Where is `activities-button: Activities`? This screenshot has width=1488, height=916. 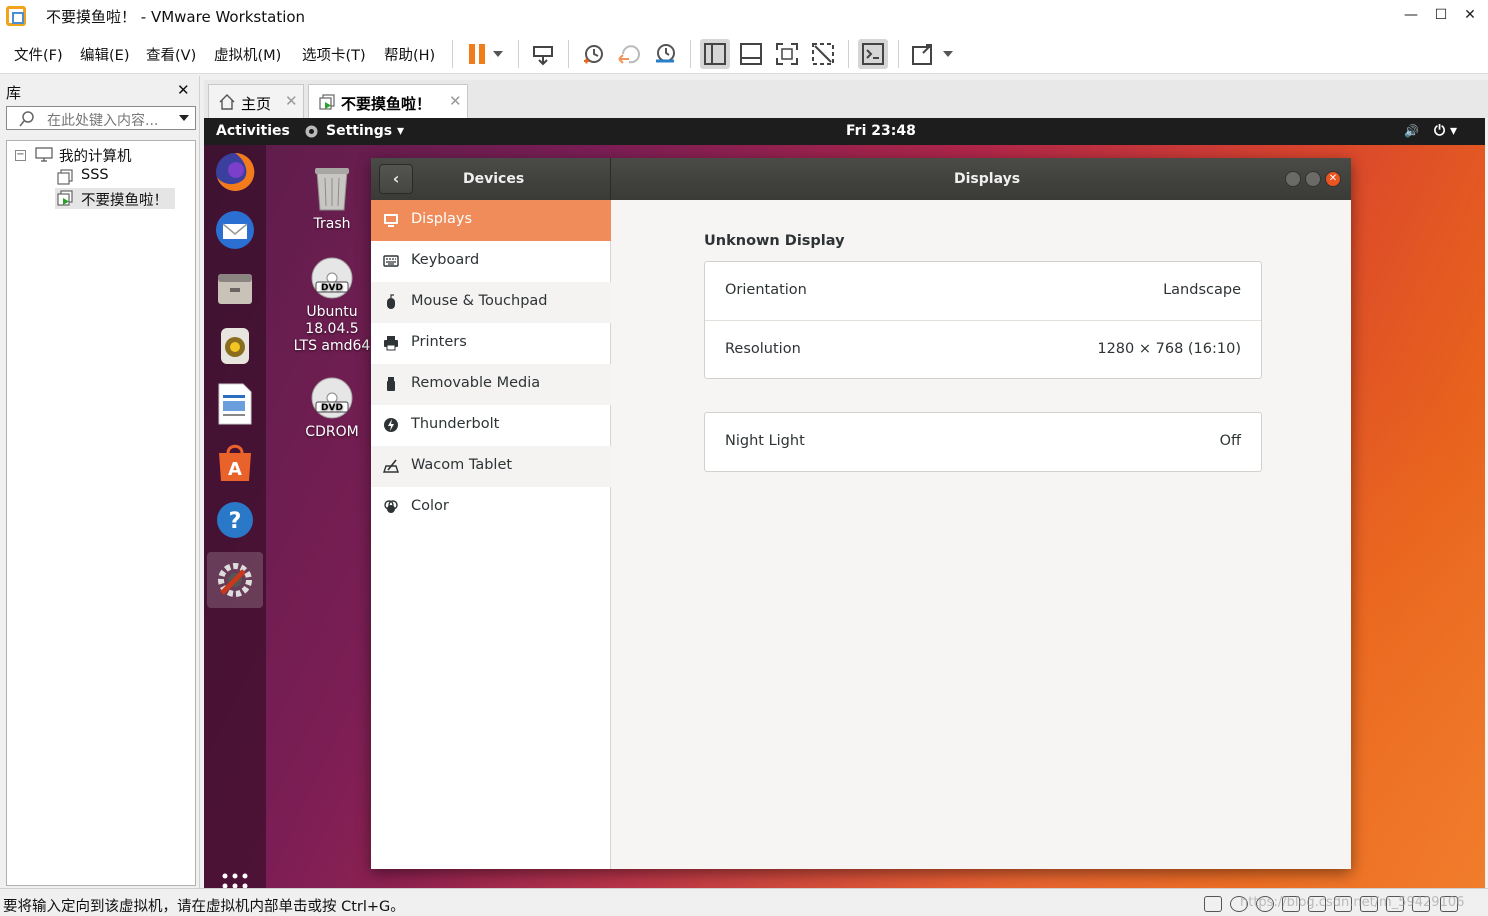
activities-button: Activities is located at coordinates (253, 131).